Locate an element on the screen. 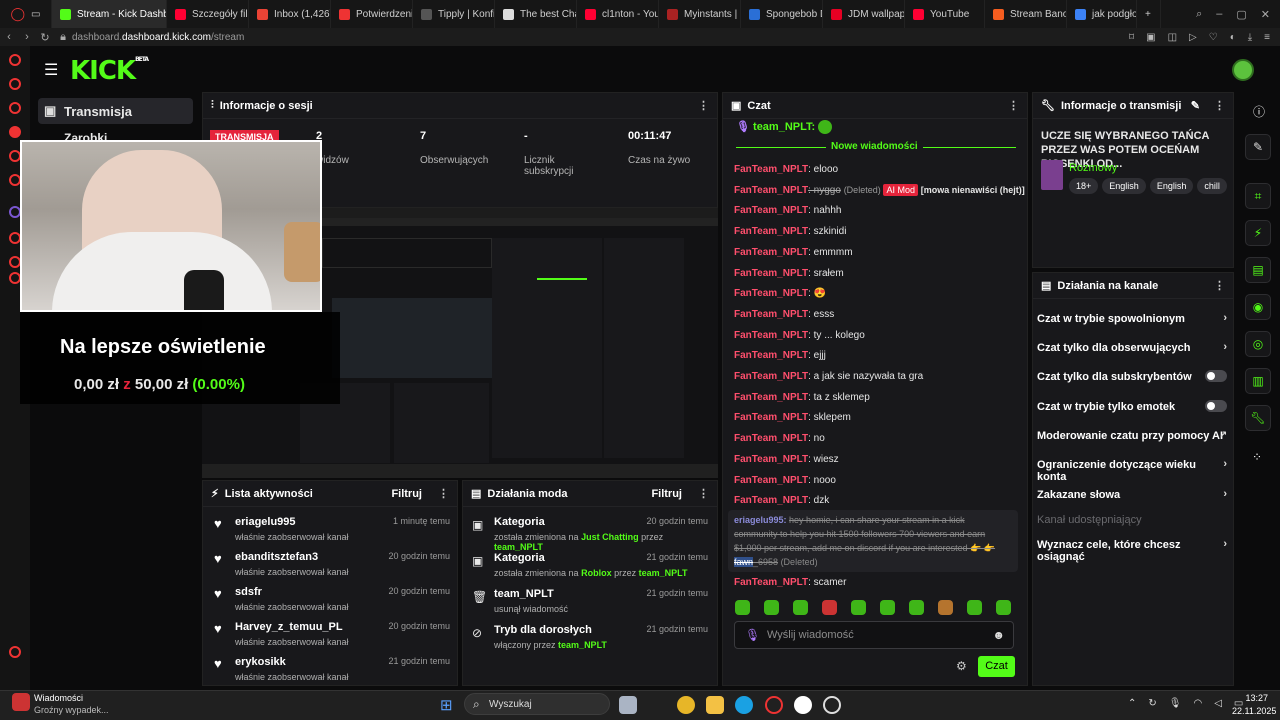  heart-icon: ♡ is located at coordinates (1213, 37).